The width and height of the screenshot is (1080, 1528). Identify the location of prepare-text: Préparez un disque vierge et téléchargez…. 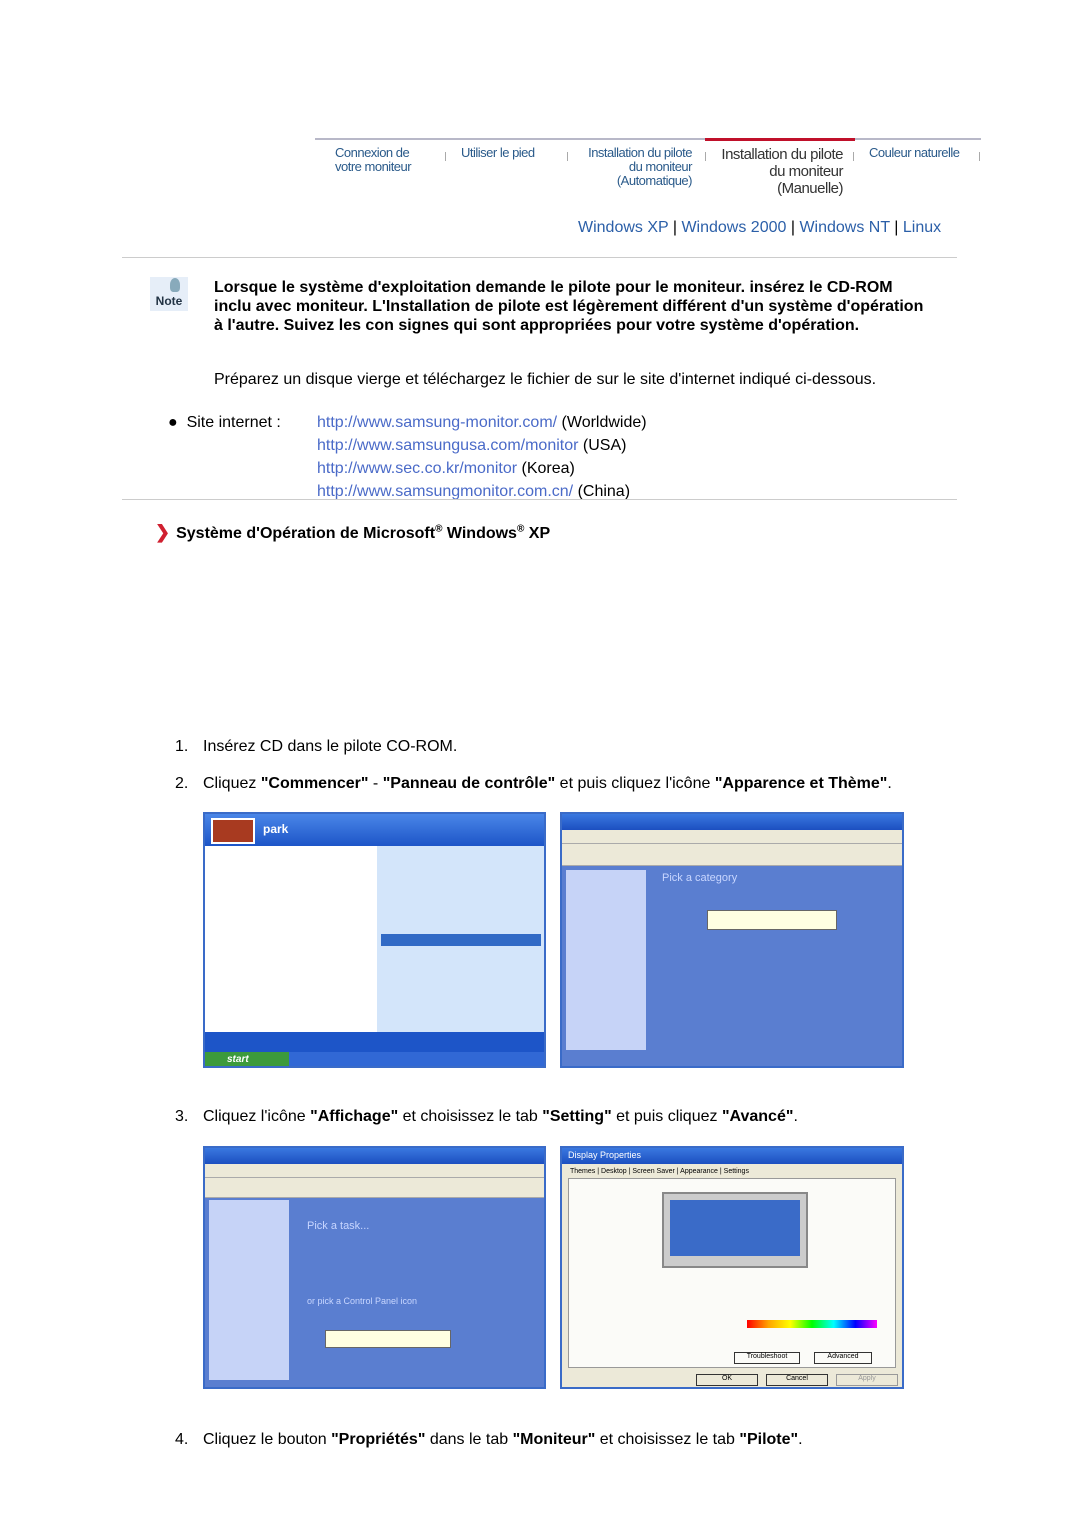
(545, 379).